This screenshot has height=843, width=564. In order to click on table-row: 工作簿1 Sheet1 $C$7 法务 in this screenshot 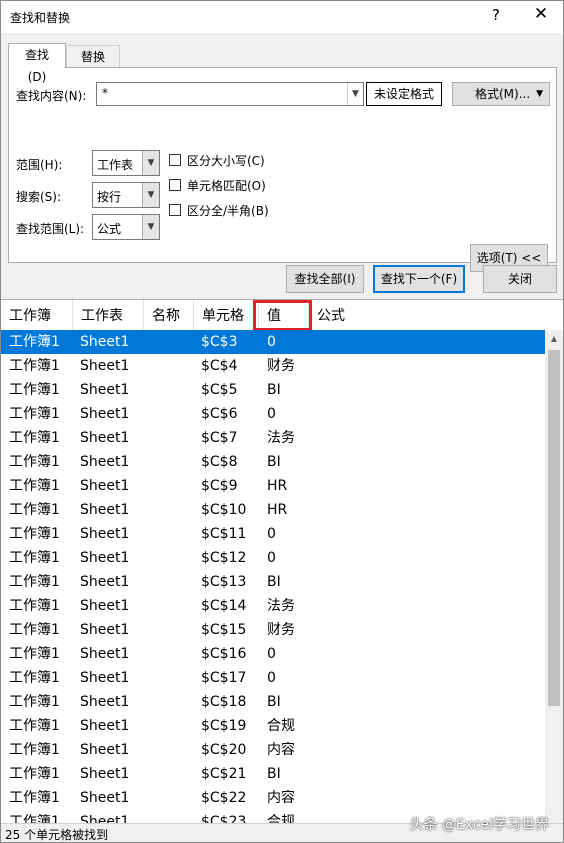, I will do `click(273, 438)`.